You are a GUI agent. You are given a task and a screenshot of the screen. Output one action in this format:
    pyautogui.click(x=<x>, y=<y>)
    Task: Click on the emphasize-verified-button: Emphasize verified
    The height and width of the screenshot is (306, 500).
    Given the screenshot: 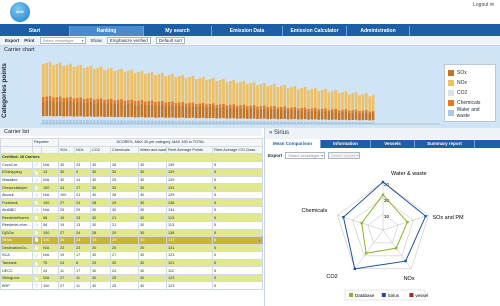 What is the action you would take?
    pyautogui.click(x=128, y=40)
    